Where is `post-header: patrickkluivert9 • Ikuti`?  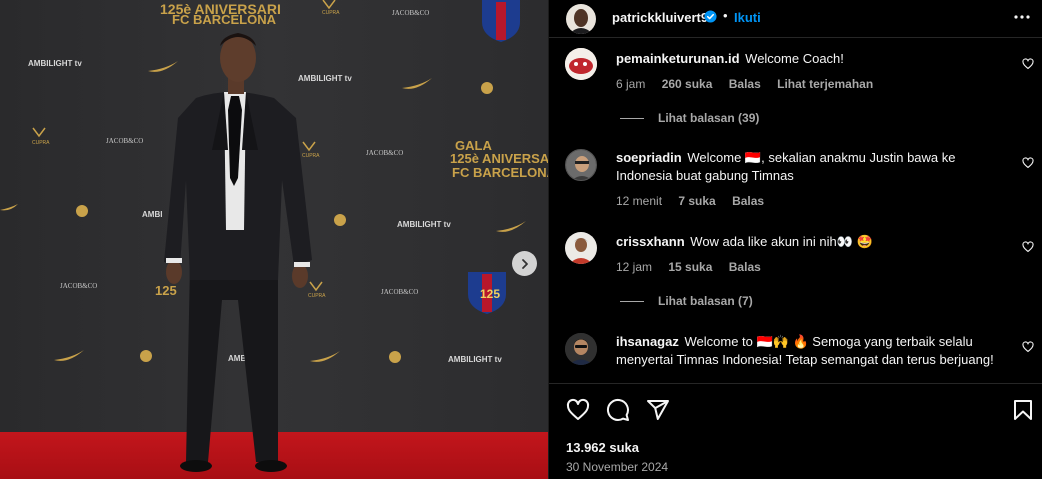 post-header: patrickkluivert9 • Ikuti is located at coordinates (795, 19).